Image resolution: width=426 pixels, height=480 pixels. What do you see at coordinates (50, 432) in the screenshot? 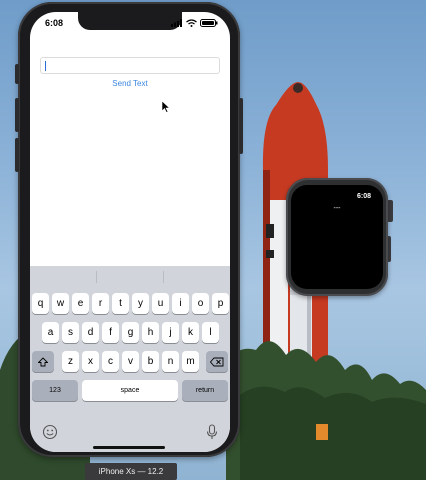
I see `emoji-icon` at bounding box center [50, 432].